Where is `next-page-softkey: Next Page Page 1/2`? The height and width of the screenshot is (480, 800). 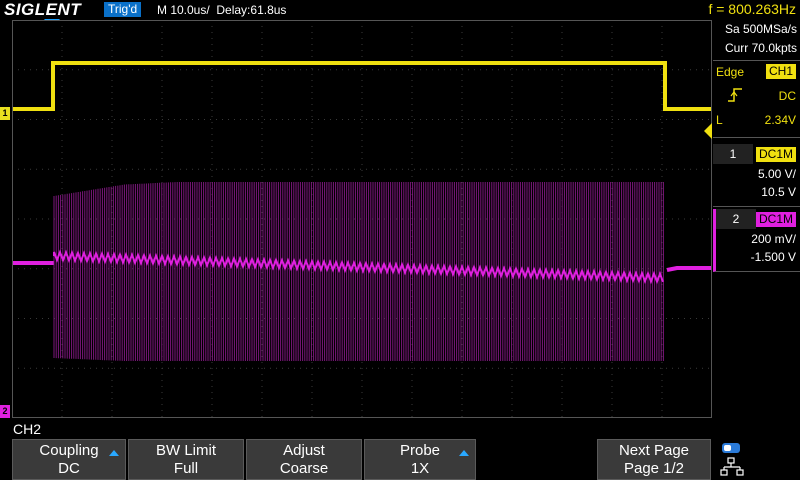 next-page-softkey: Next Page Page 1/2 is located at coordinates (654, 459).